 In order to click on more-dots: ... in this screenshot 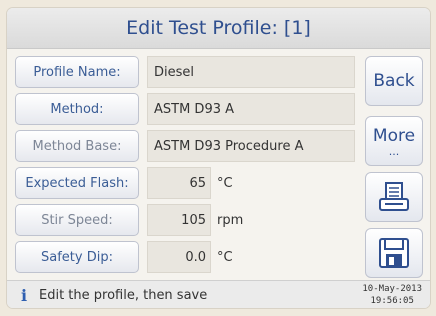, I will do `click(394, 151)`.